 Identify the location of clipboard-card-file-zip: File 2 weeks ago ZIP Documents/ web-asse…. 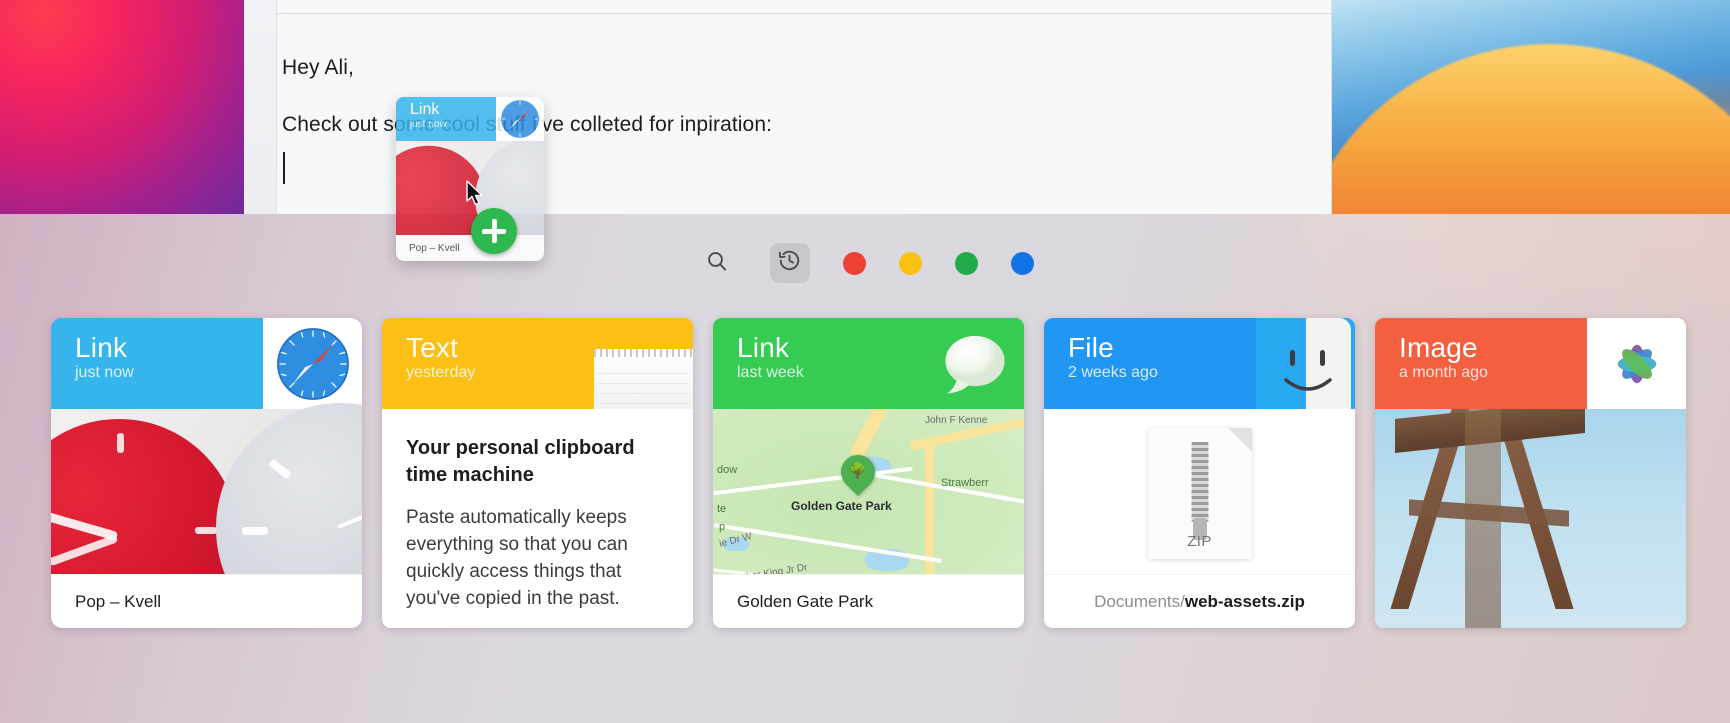
(1199, 473).